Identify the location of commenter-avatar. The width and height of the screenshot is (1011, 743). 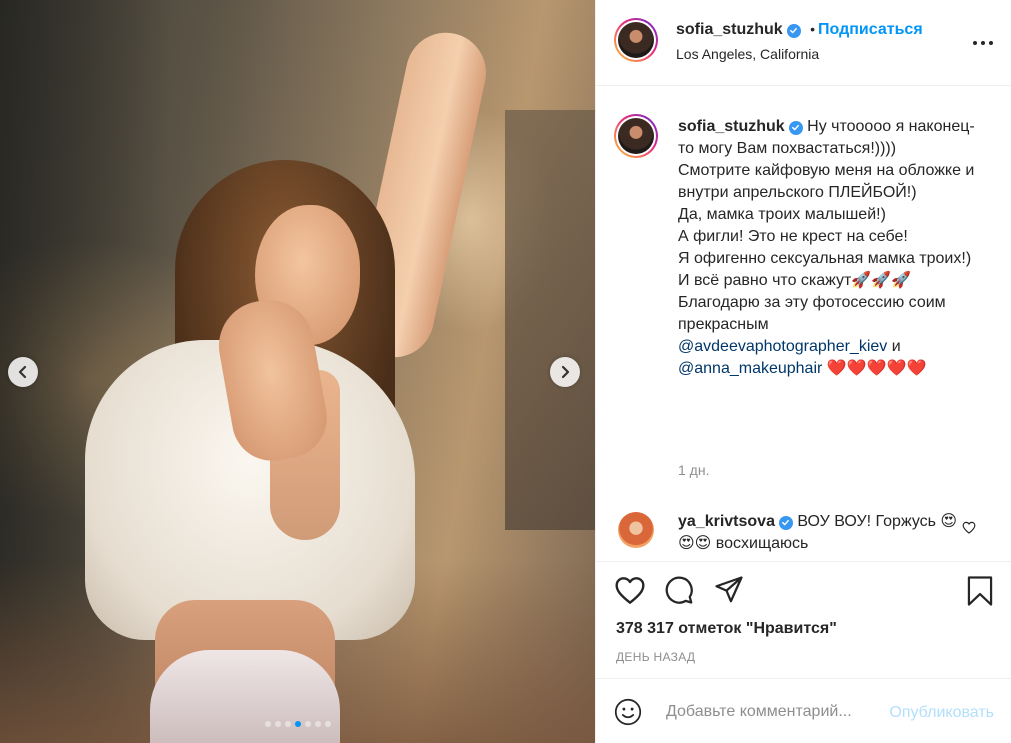
(636, 530).